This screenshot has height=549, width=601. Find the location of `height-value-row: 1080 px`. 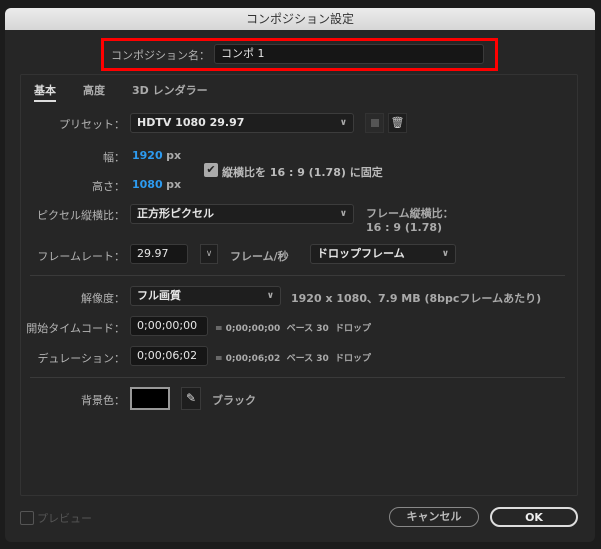

height-value-row: 1080 px is located at coordinates (156, 184).